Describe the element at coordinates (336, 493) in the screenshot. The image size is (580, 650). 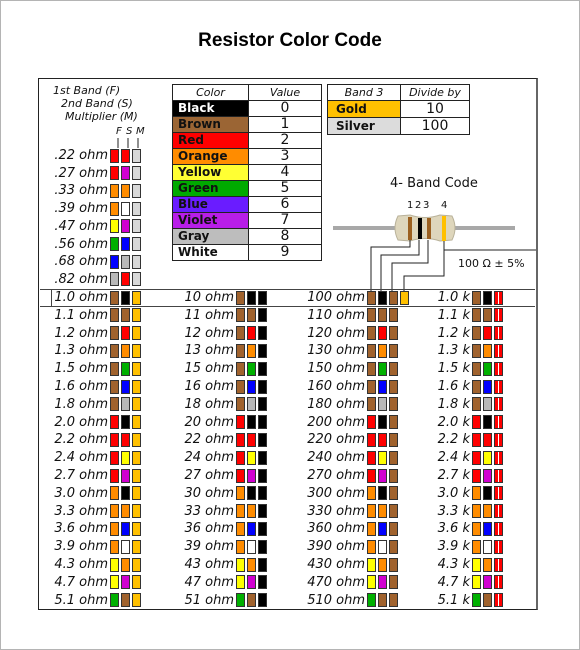
I see `resistance-label: 300 ohm` at that location.